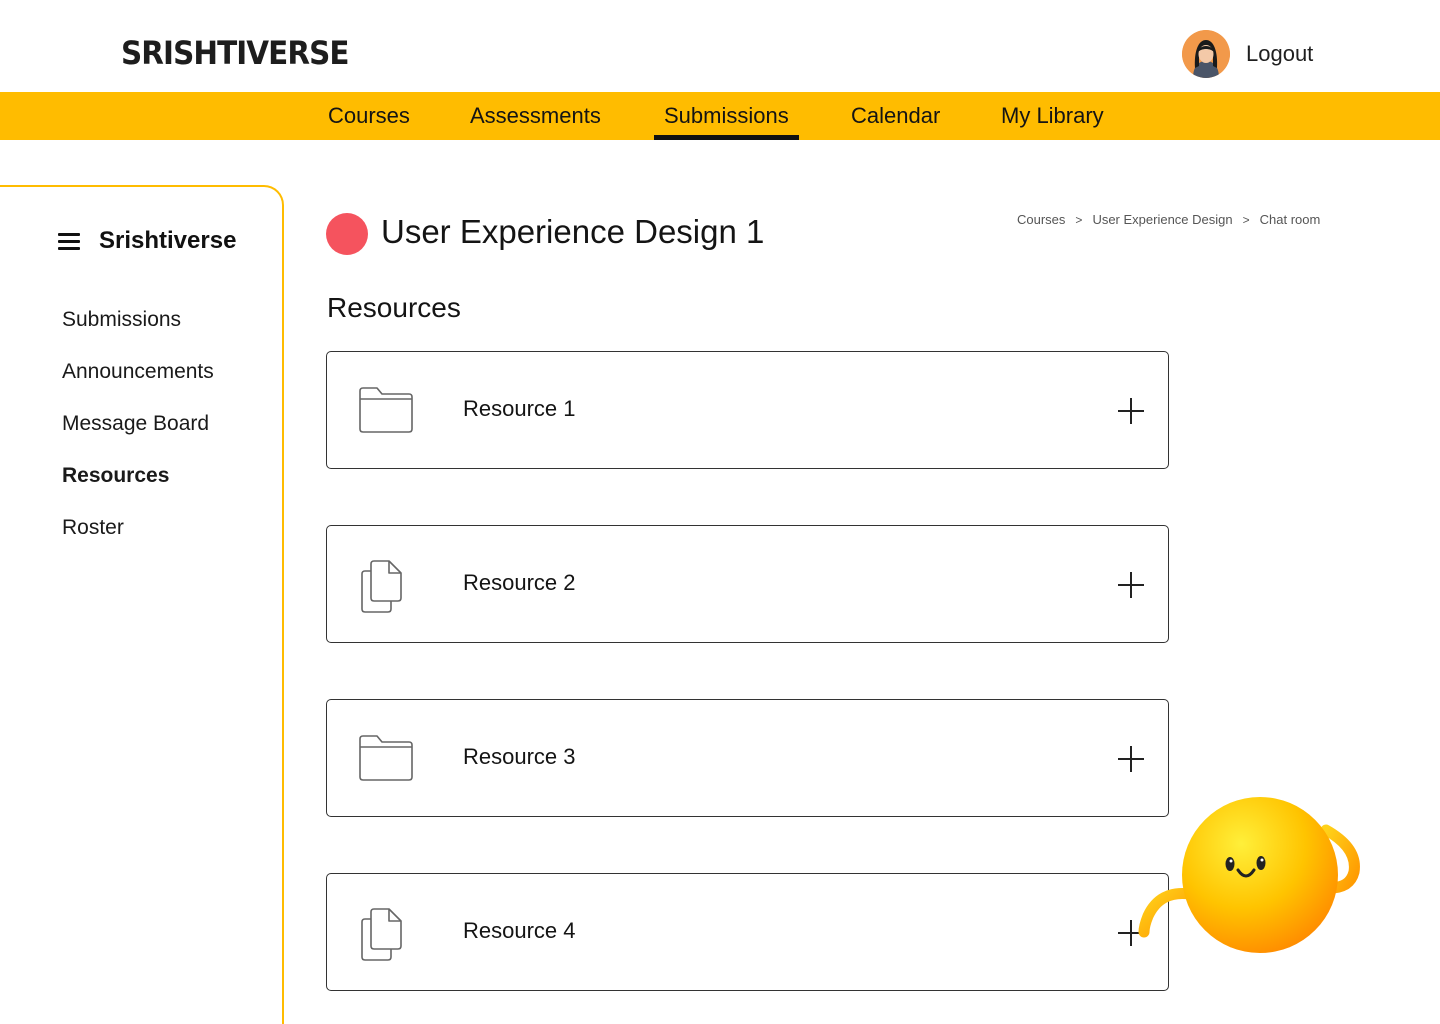 This screenshot has height=1024, width=1440. I want to click on resource-label: Resource 1, so click(519, 408).